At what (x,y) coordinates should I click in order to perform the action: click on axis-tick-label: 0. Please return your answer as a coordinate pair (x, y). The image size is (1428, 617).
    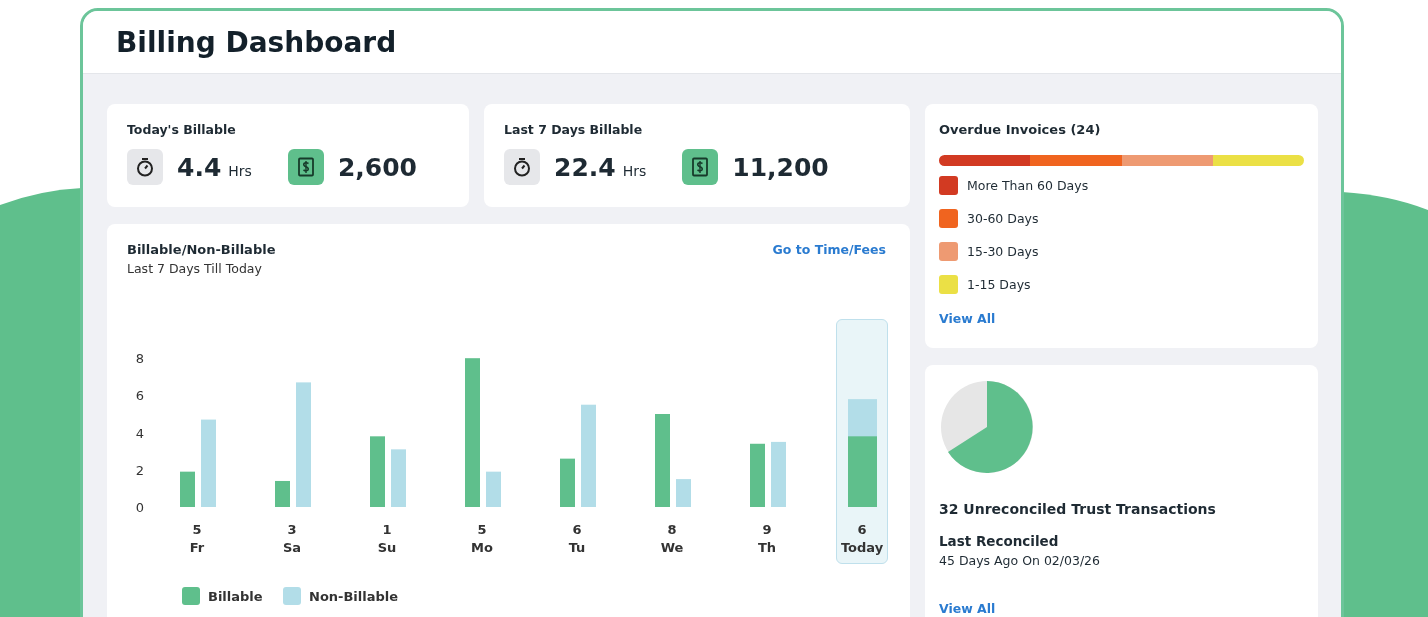
    Looking at the image, I should click on (140, 507).